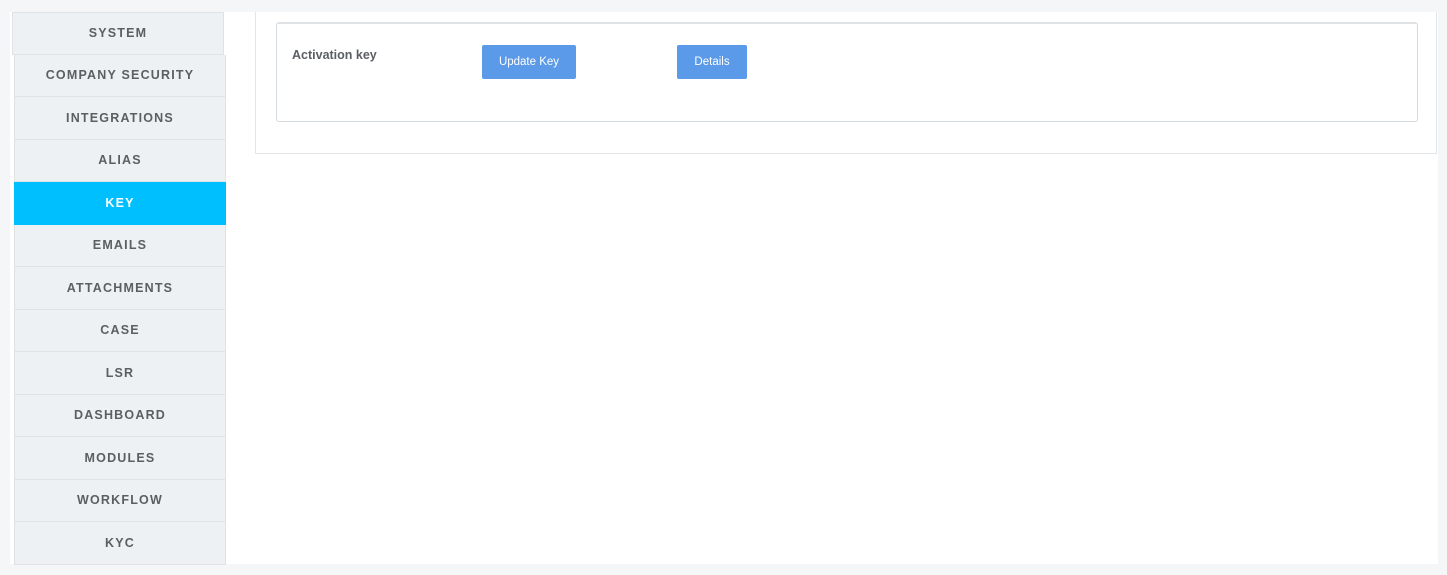 The width and height of the screenshot is (1447, 575). I want to click on sidebar-item-integrations: INTEGRATIONS, so click(120, 118).